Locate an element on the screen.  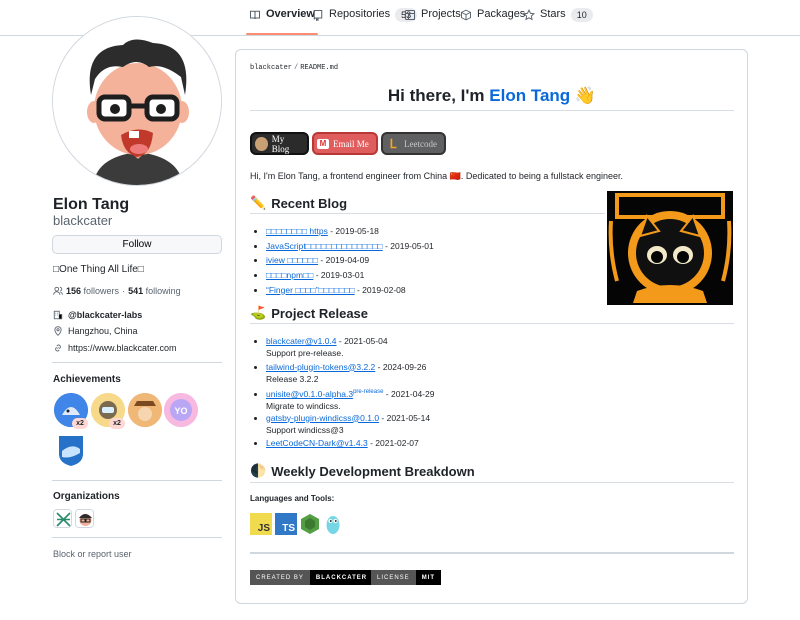
breadcrumb-user: blackcater is located at coordinates (271, 68).